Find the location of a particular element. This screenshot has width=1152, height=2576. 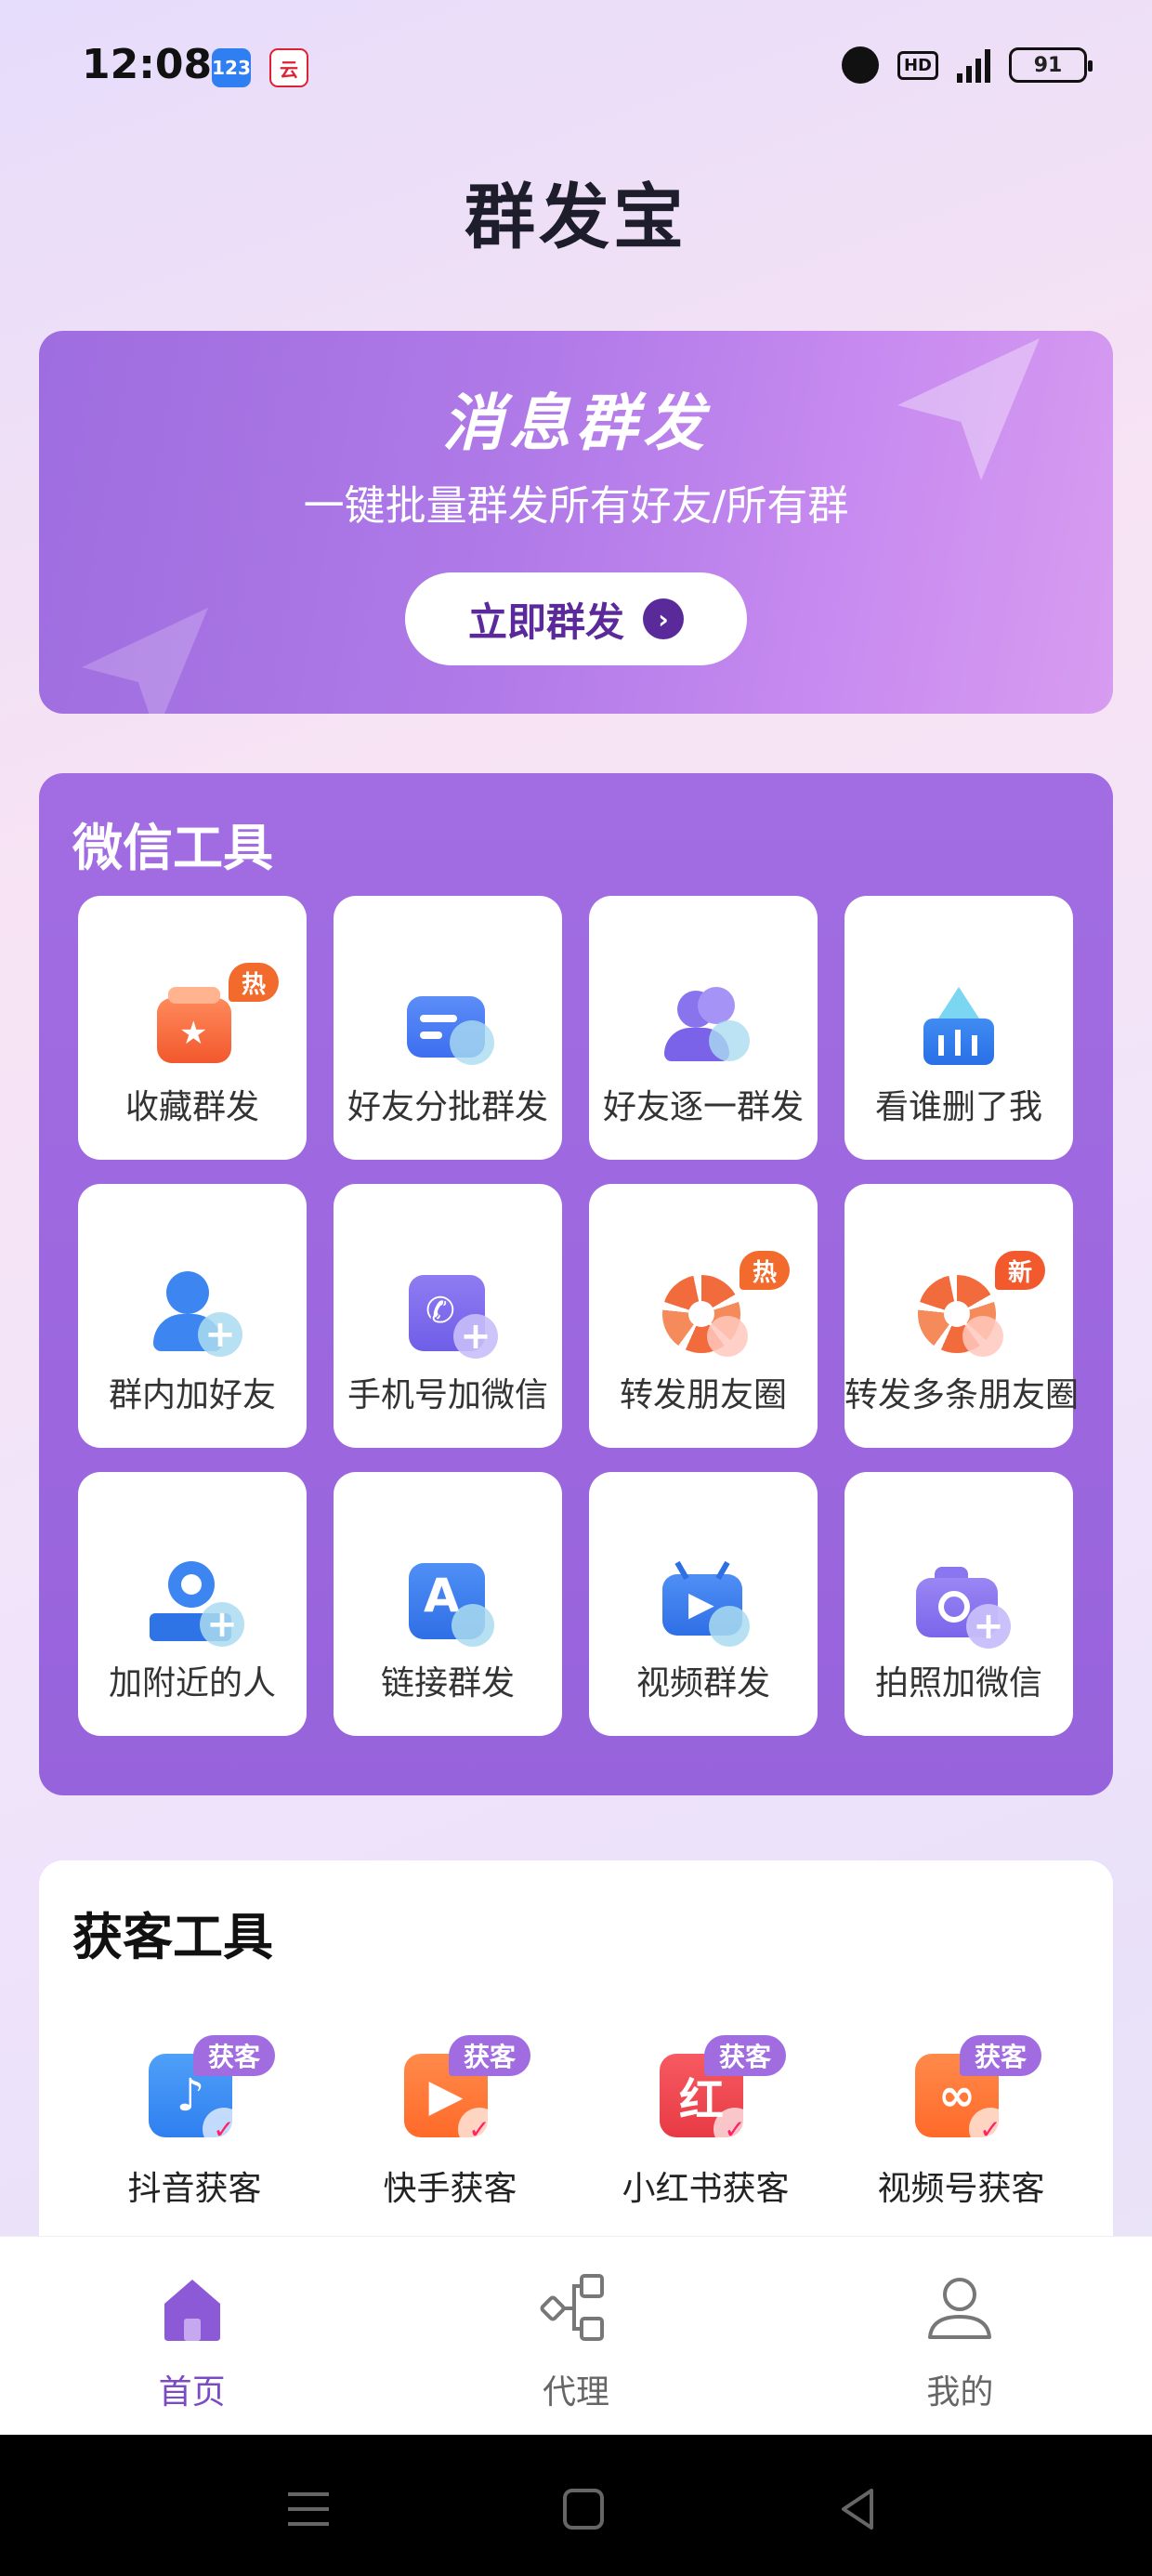

status-bar: 12:08 123 云 HD 91 is located at coordinates (576, 69).